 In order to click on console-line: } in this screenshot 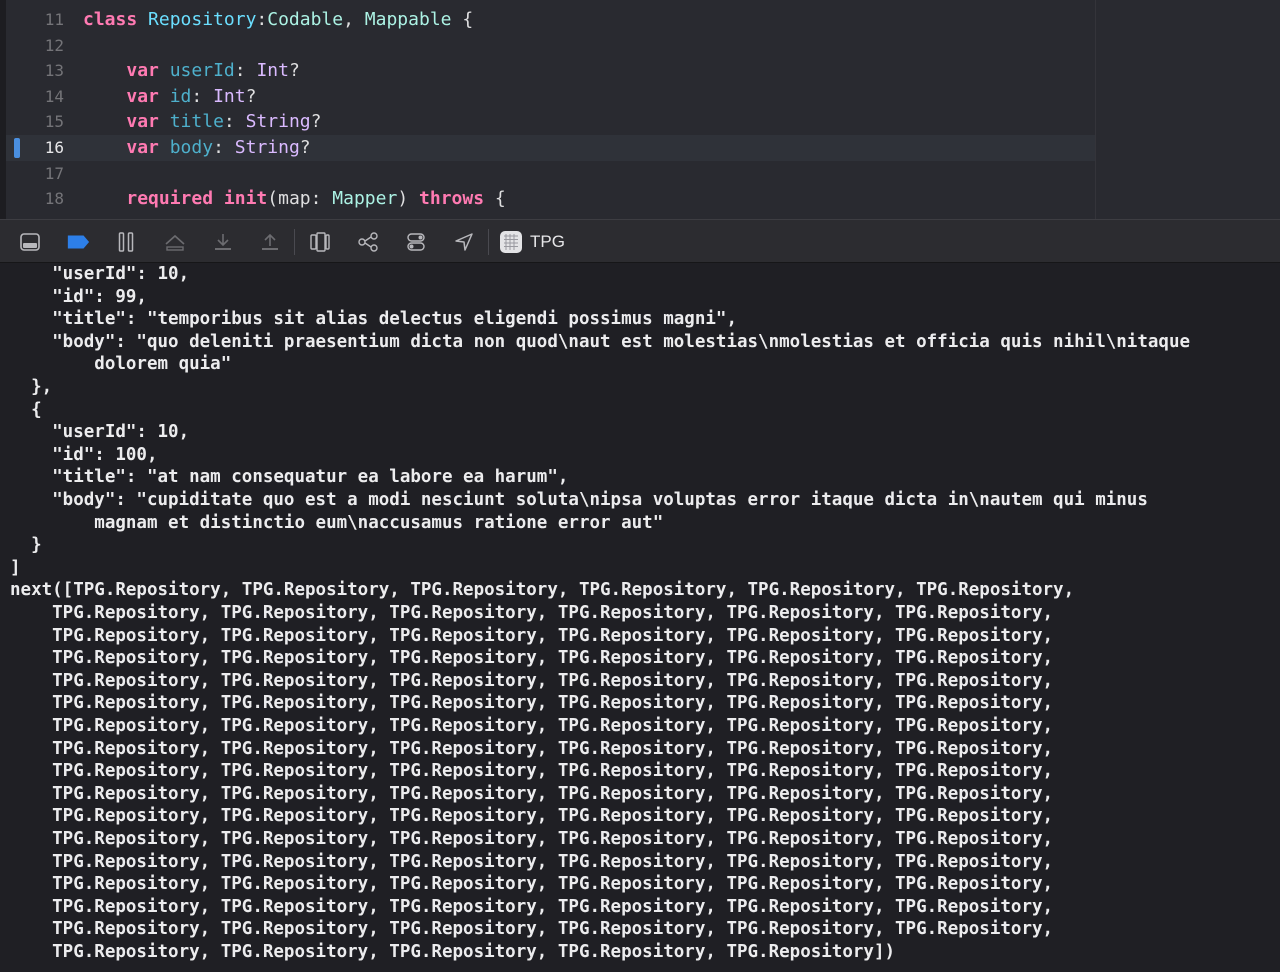, I will do `click(26, 545)`.